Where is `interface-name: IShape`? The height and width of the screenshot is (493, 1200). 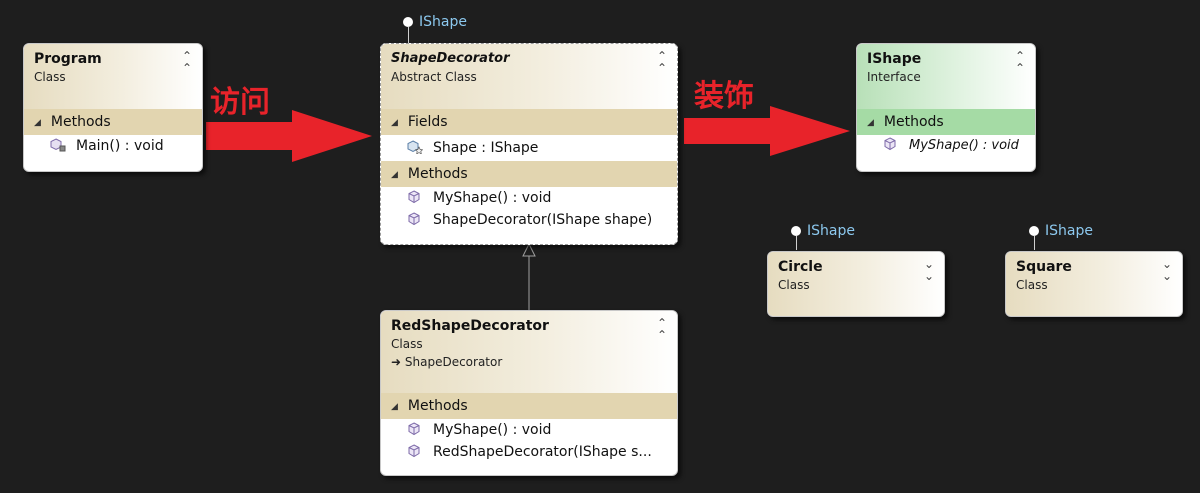 interface-name: IShape is located at coordinates (894, 59).